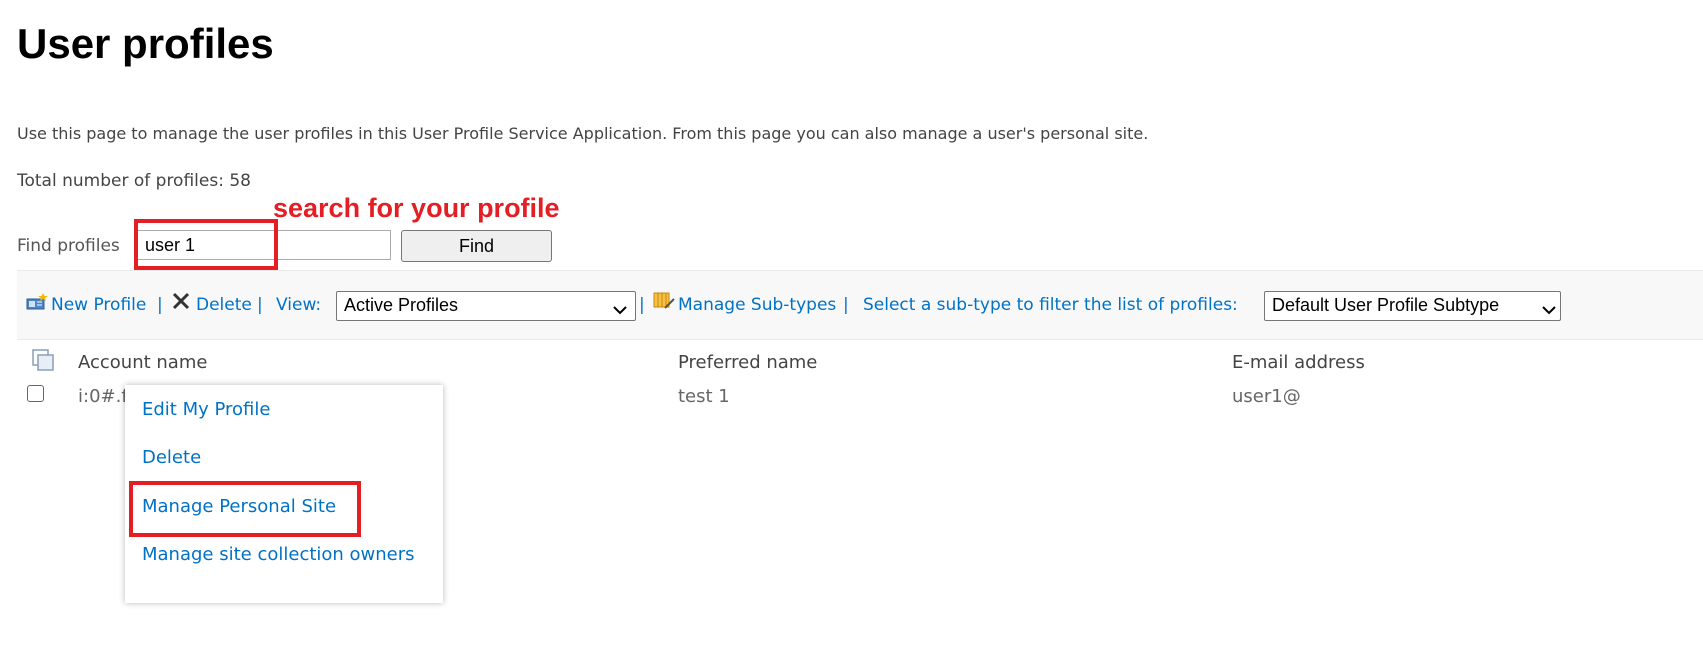  What do you see at coordinates (68, 246) in the screenshot?
I see `find-profiles-label: Find profiles` at bounding box center [68, 246].